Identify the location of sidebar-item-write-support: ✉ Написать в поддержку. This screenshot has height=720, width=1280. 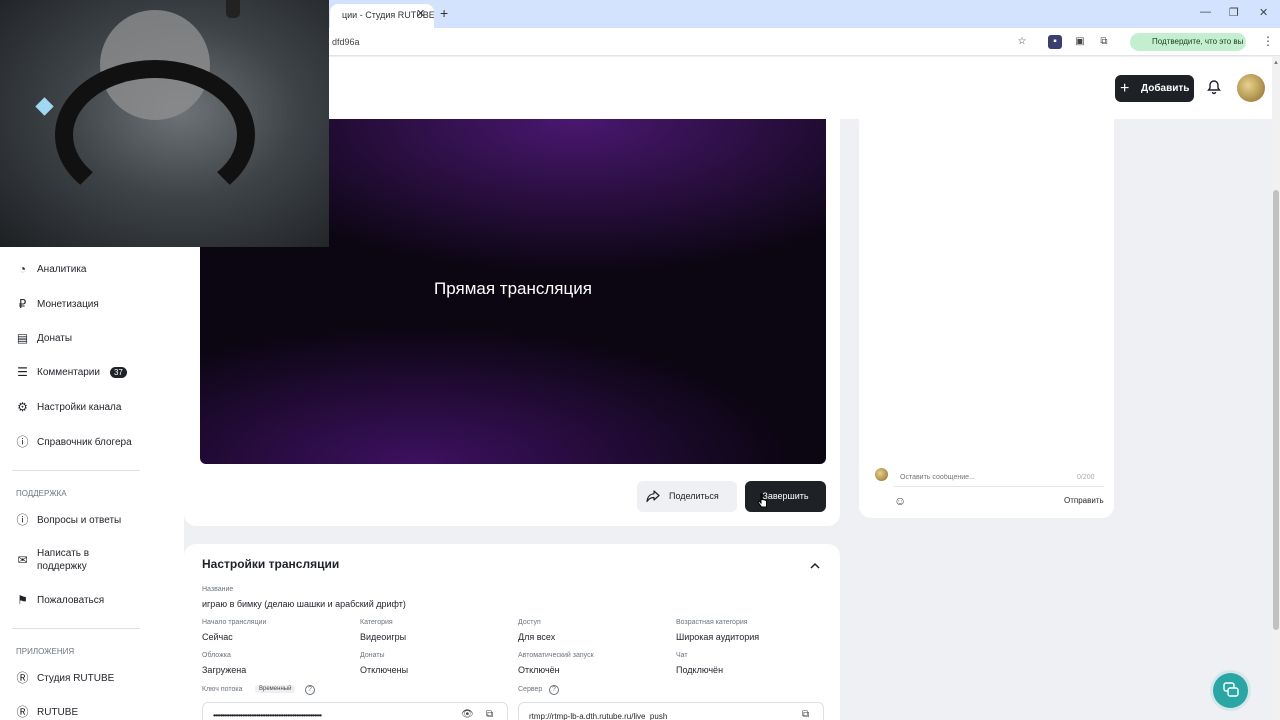
(76, 560).